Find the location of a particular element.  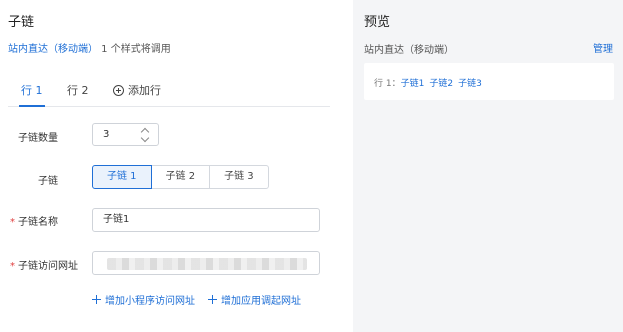

sublink-selector: 子链 1 子链 2 子链 3 is located at coordinates (180, 177).